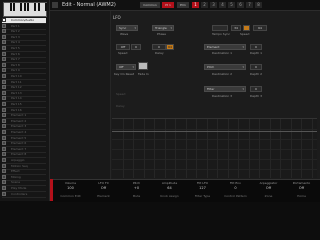 The height and width of the screenshot is (240, 320). I want to click on depth-2-box: 0, so click(256, 67).